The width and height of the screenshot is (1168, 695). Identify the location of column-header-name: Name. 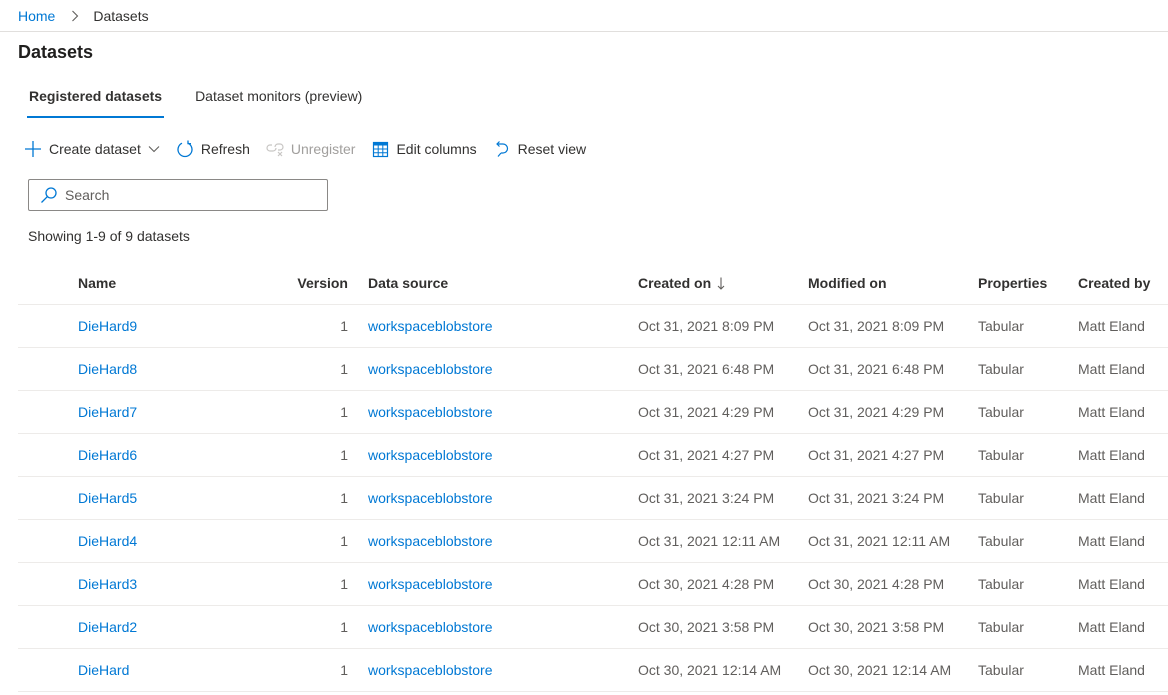
(97, 283).